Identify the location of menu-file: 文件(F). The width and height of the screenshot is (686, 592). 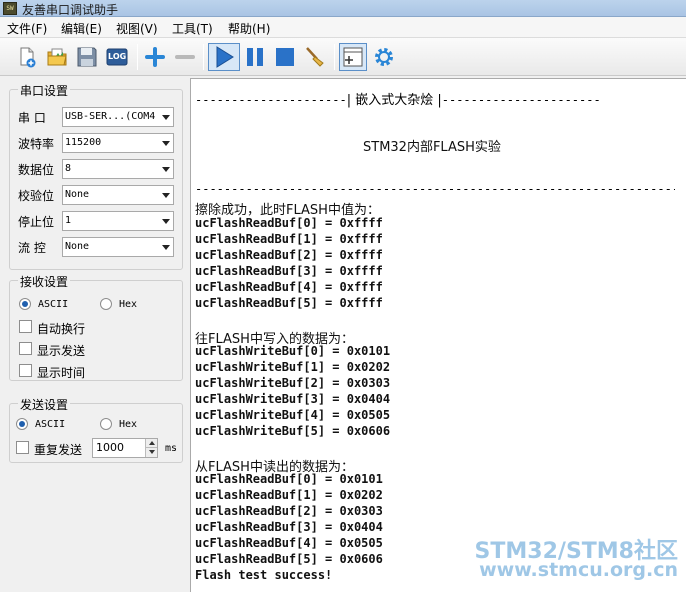
(27, 28).